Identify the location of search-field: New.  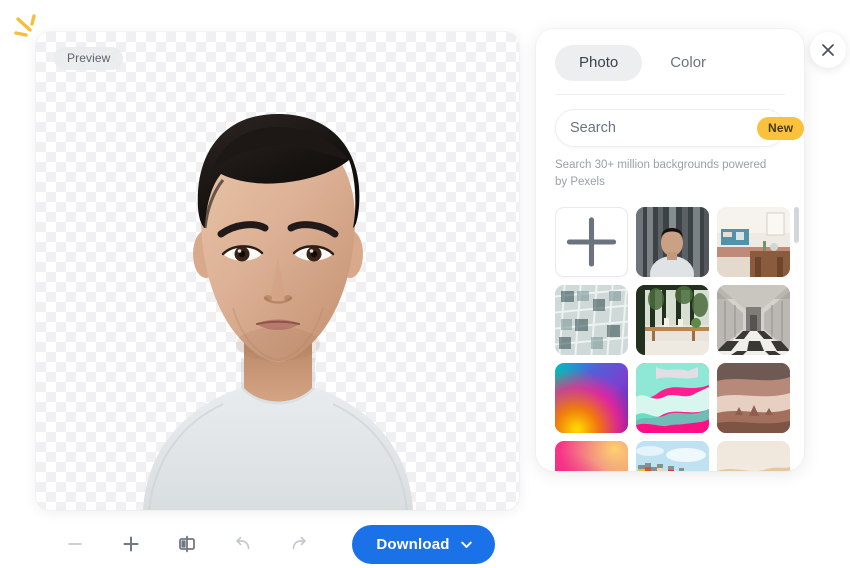
(679, 128).